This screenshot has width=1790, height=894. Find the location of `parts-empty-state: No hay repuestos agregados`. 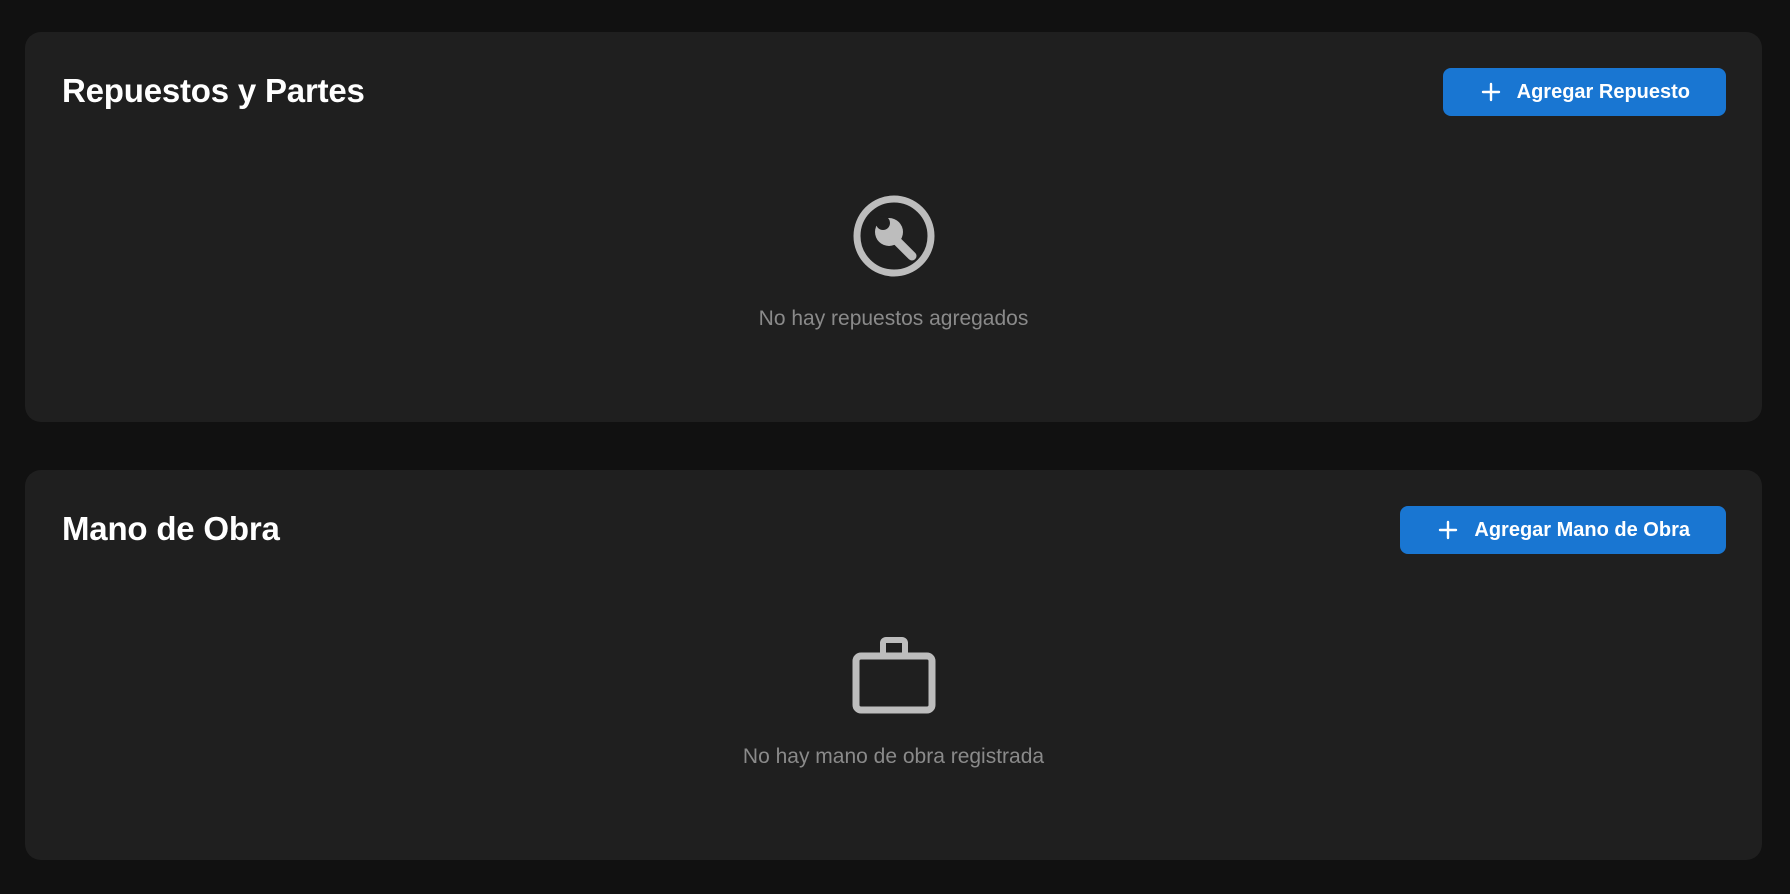

parts-empty-state: No hay repuestos agregados is located at coordinates (893, 261).